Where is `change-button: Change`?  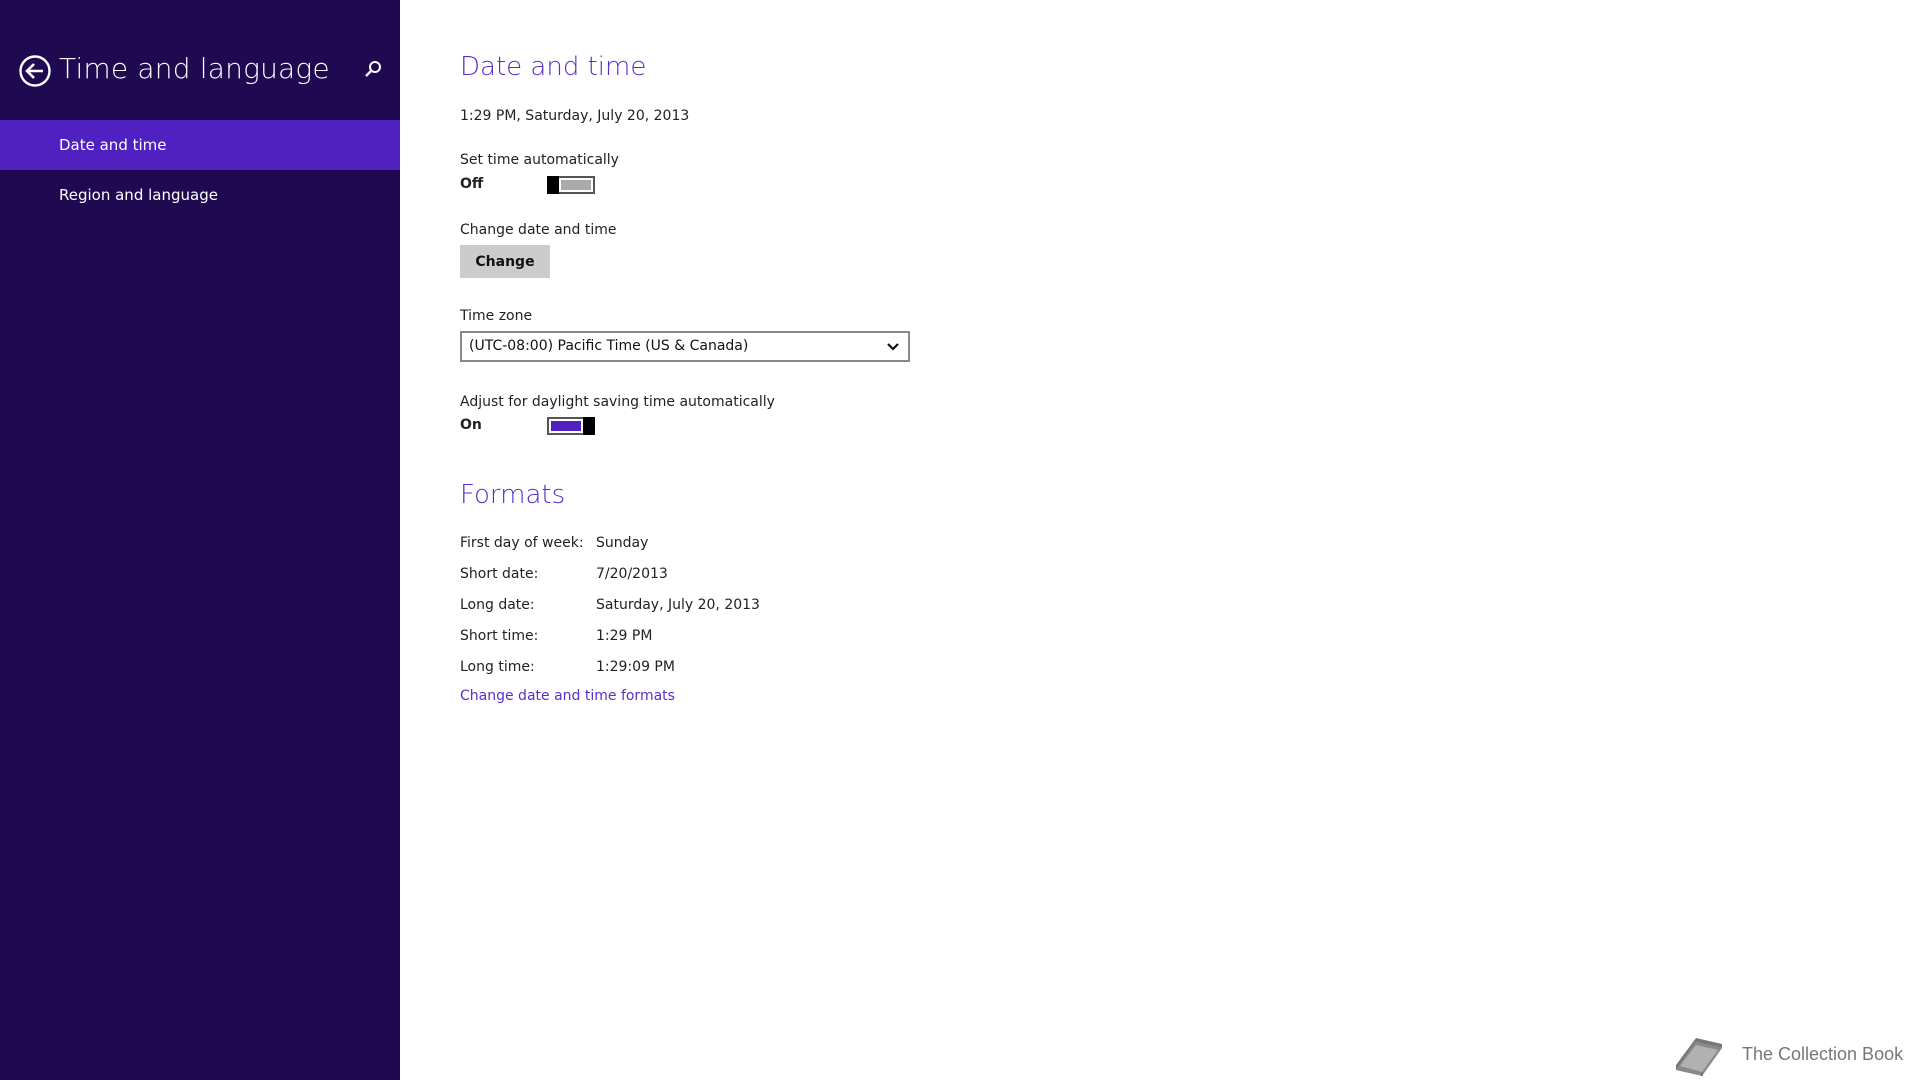 change-button: Change is located at coordinates (505, 261).